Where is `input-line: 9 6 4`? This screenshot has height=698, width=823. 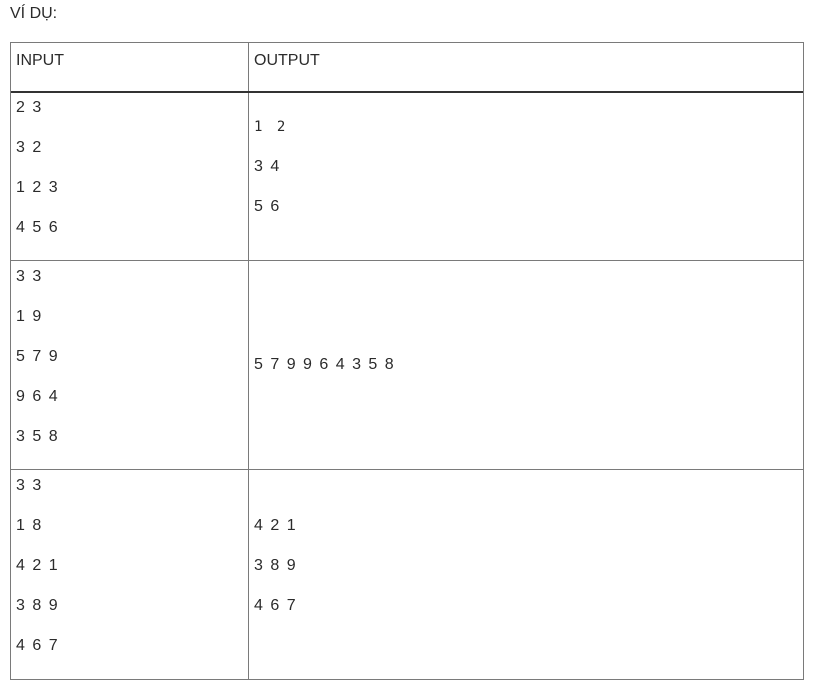
input-line: 9 6 4 is located at coordinates (38, 396).